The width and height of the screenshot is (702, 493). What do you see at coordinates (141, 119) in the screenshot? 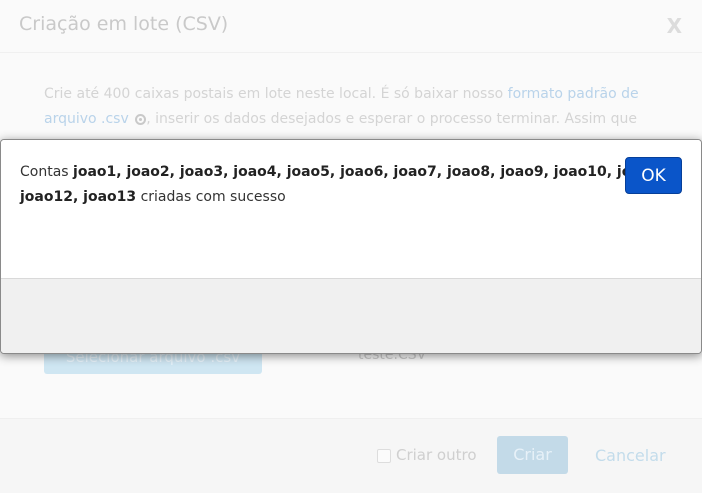
I see `download-icon` at bounding box center [141, 119].